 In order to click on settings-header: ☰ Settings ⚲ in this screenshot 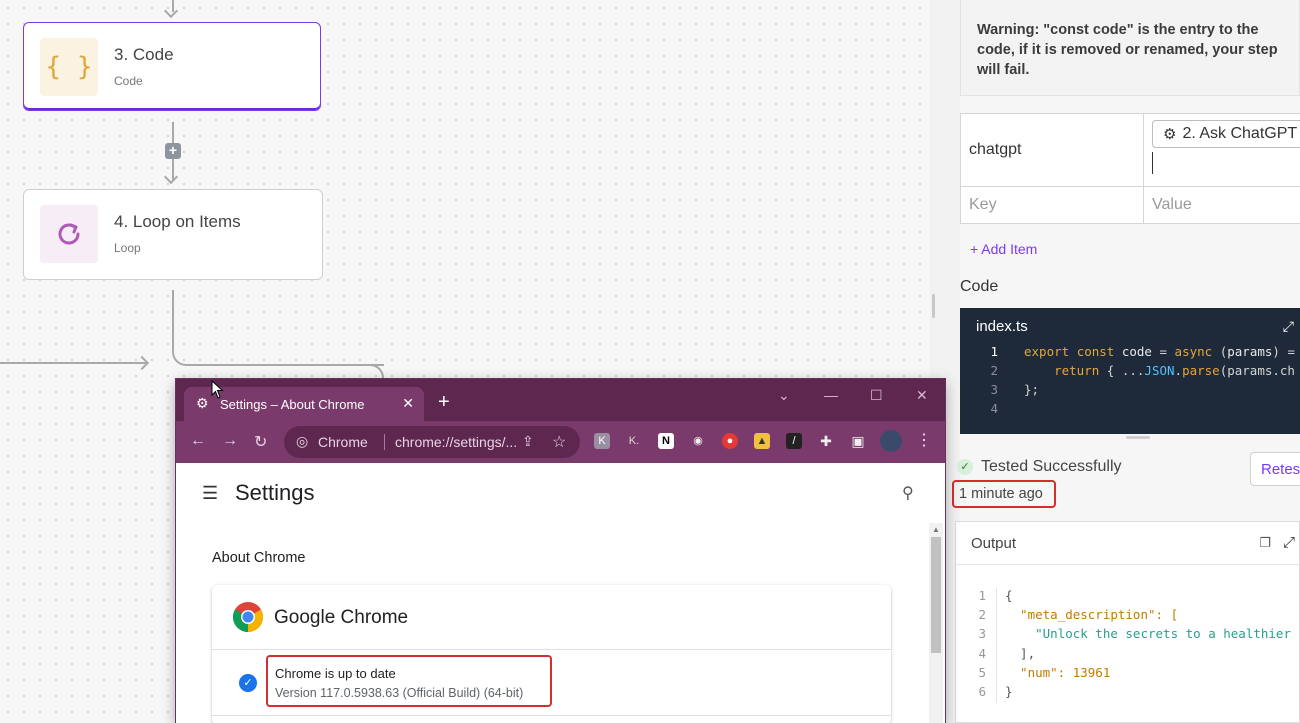, I will do `click(560, 493)`.